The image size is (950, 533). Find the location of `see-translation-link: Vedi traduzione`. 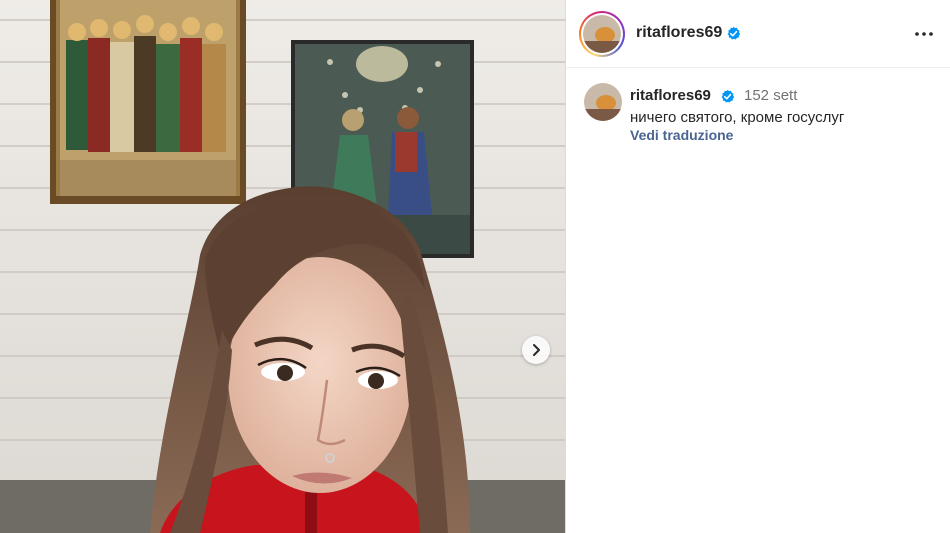

see-translation-link: Vedi traduzione is located at coordinates (681, 135).